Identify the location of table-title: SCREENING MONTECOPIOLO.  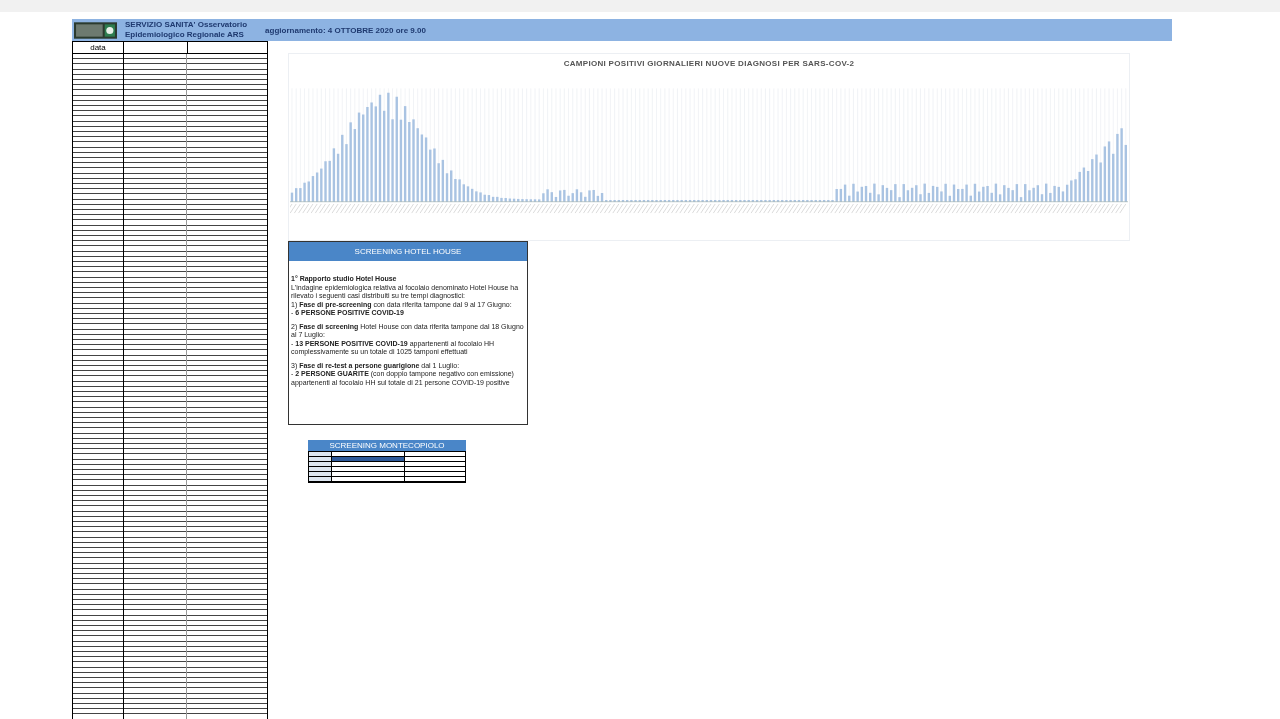
(387, 445).